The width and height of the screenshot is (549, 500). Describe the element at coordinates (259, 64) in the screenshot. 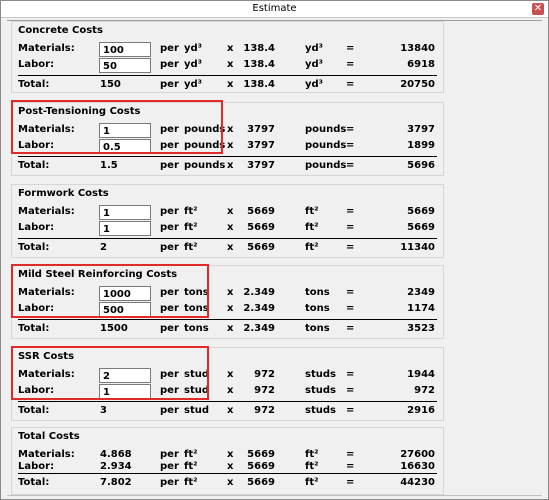

I see `multiplier-value: 138.4` at that location.